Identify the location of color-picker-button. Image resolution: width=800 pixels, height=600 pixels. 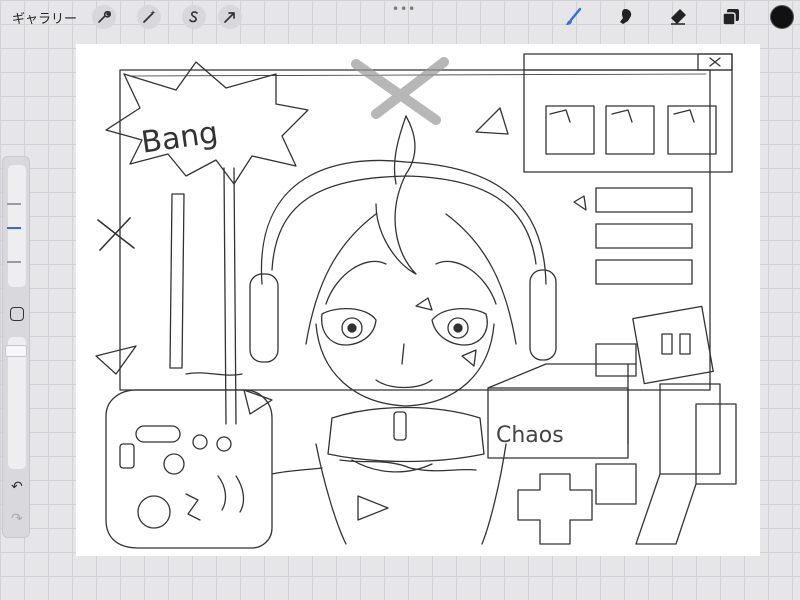
(782, 17).